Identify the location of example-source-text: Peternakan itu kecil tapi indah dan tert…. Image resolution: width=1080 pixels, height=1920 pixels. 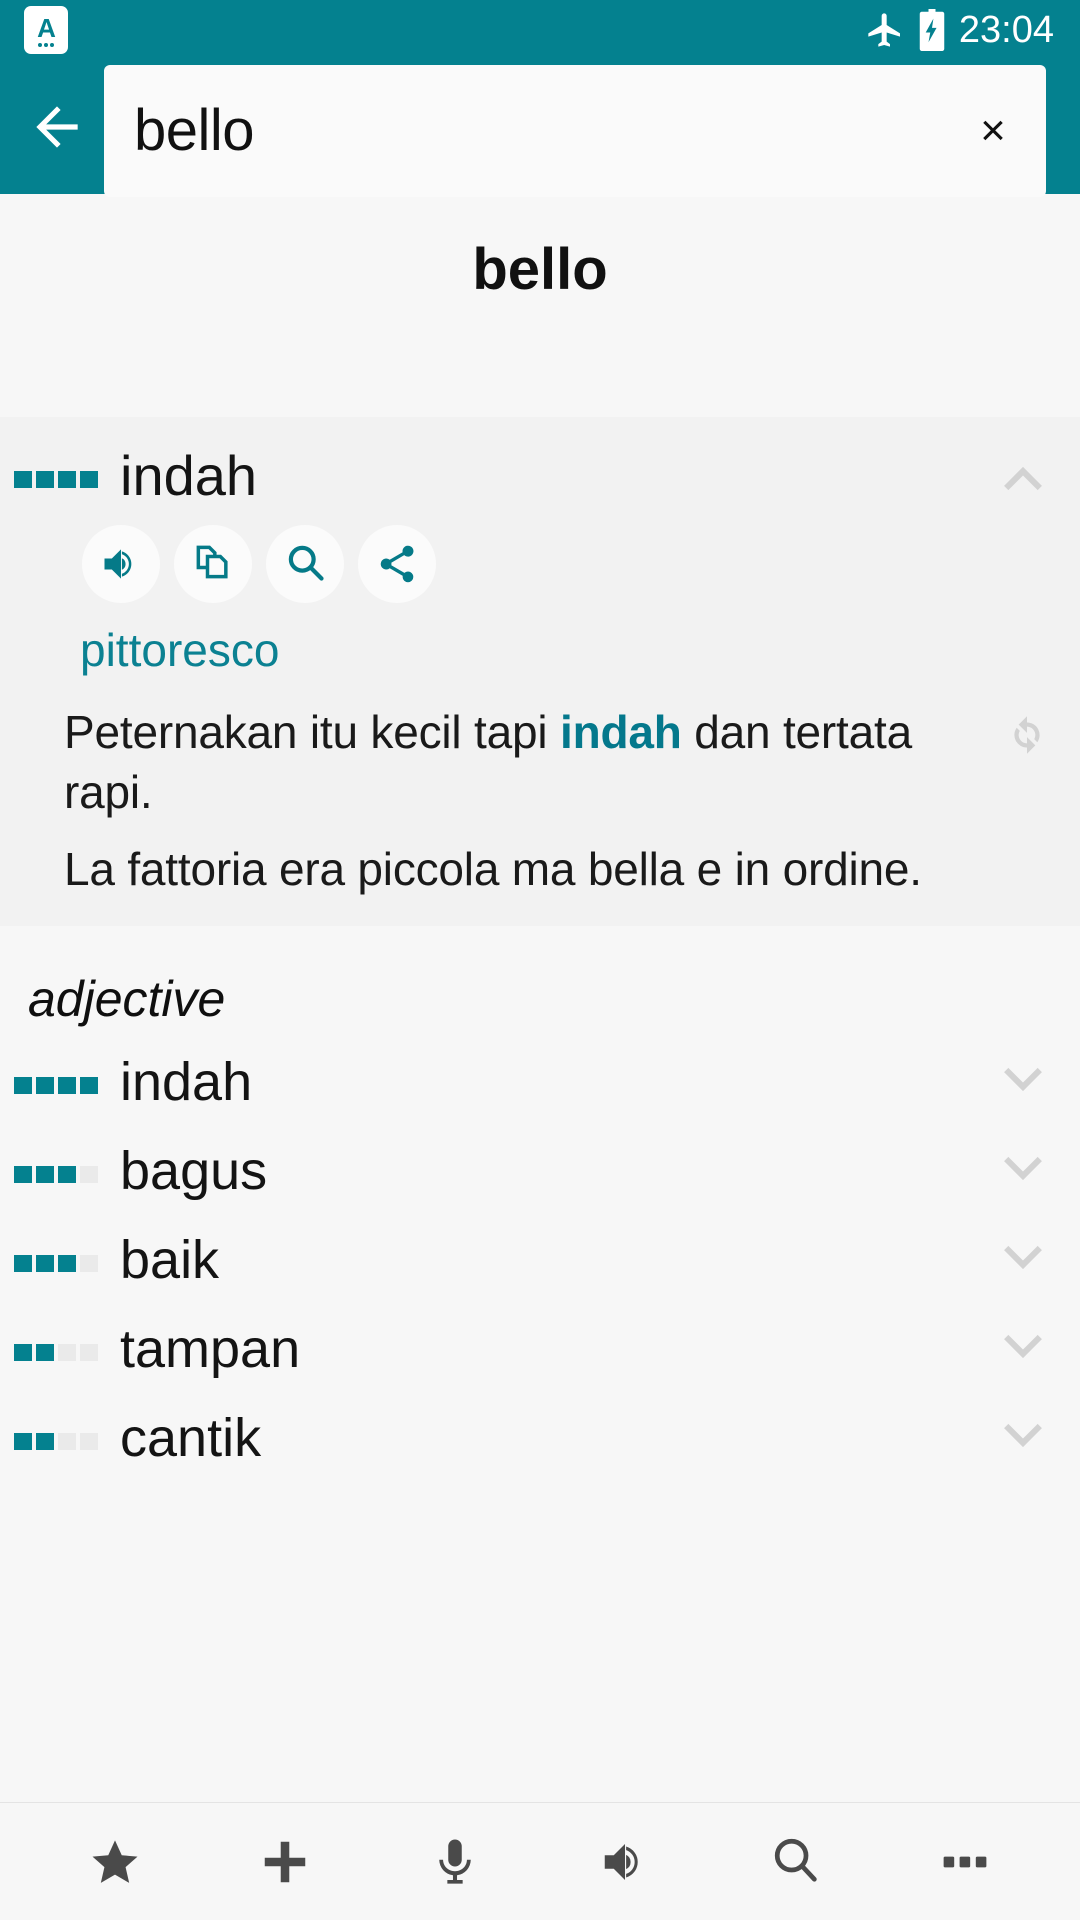
(517, 762).